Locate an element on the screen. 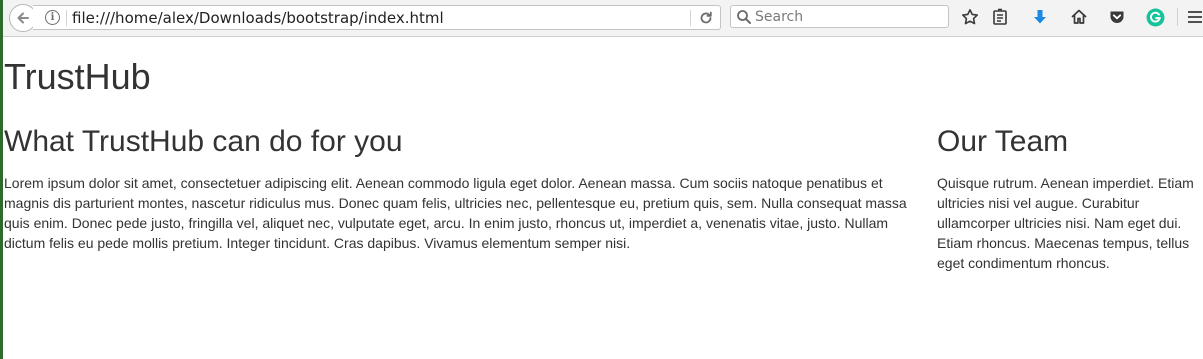  reading-list-button is located at coordinates (1000, 17).